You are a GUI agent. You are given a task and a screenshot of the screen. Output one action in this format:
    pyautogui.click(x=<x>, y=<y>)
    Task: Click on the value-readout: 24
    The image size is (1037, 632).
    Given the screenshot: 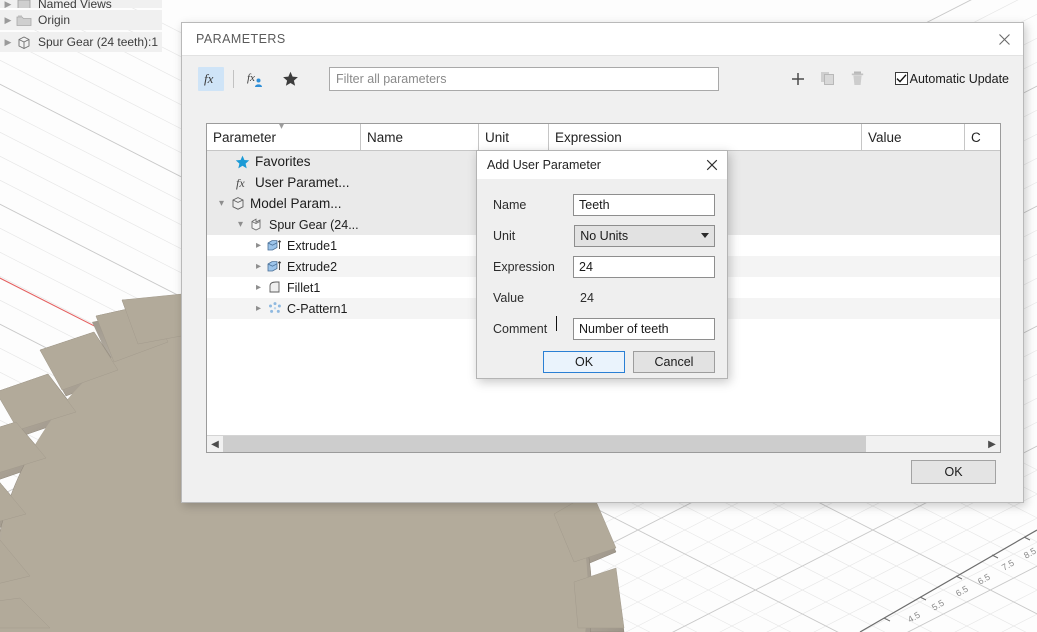 What is the action you would take?
    pyautogui.click(x=587, y=297)
    